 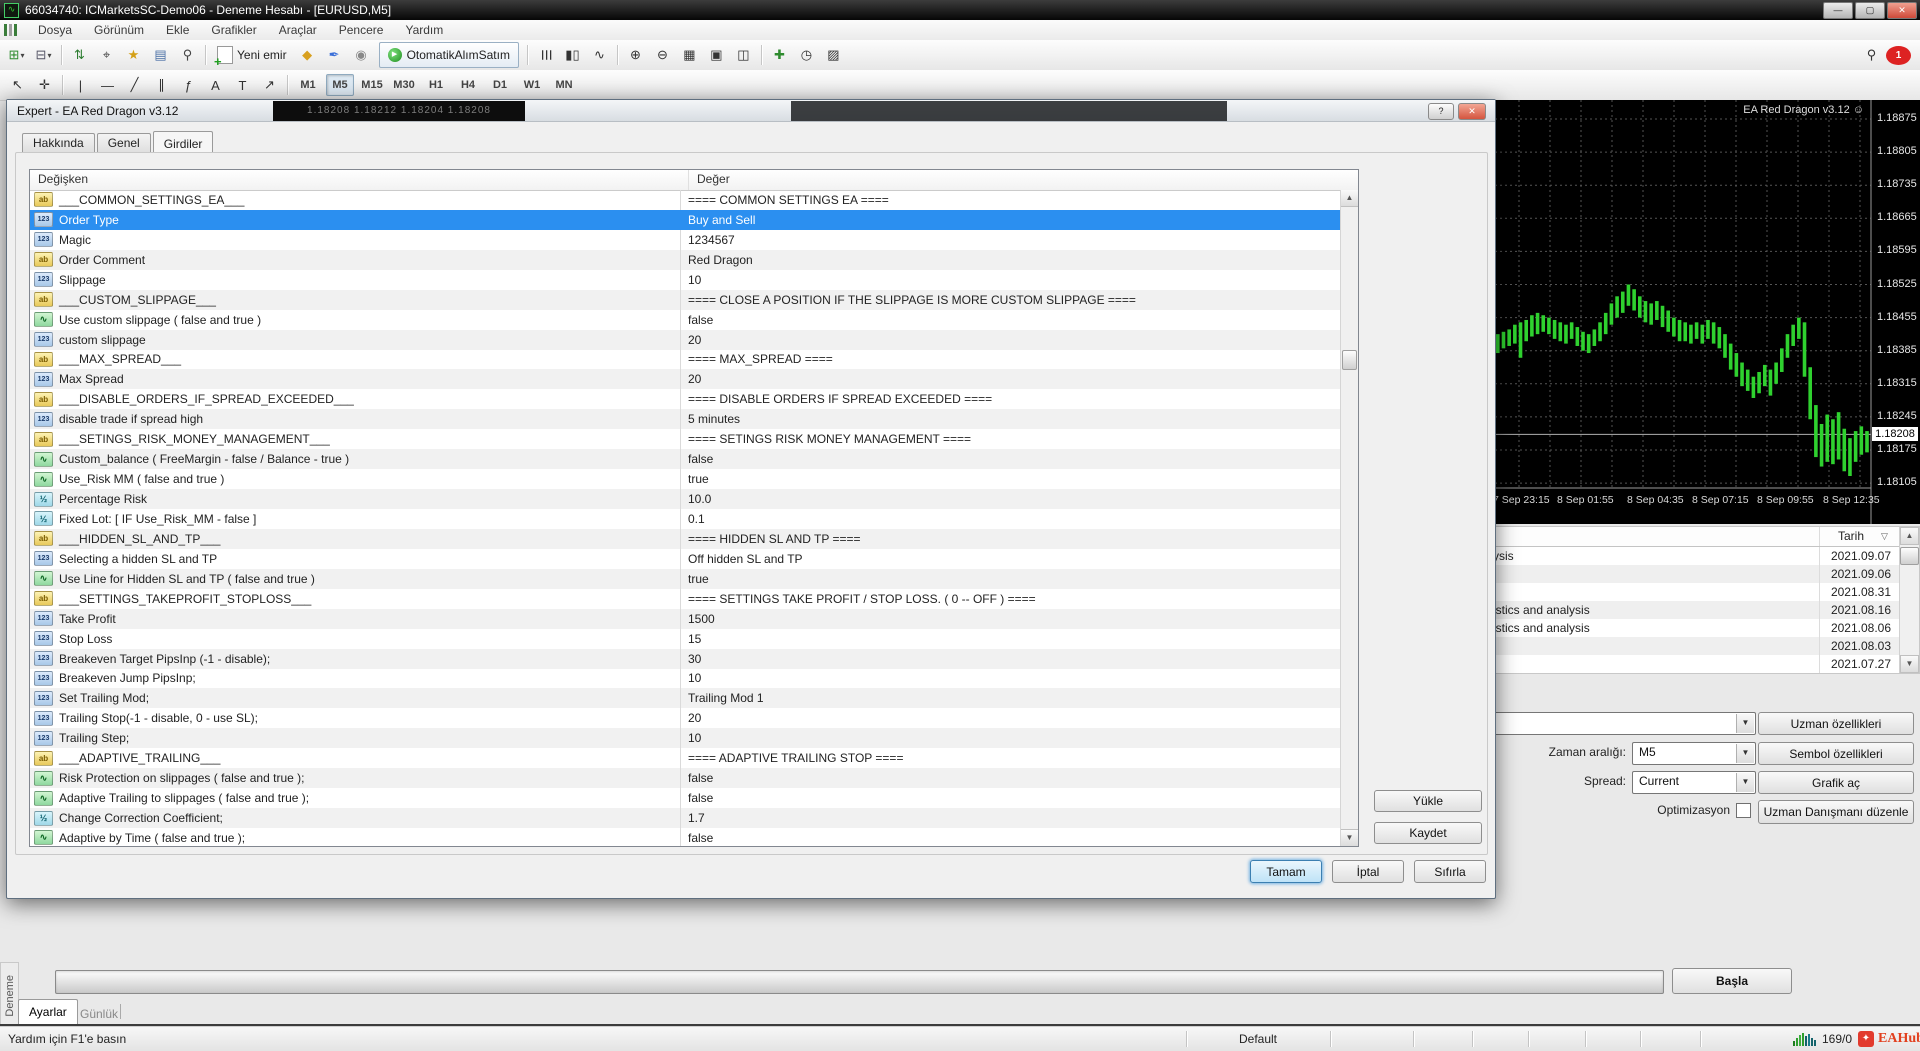 I want to click on param-row: 123 custom slippage 20, so click(x=685, y=339).